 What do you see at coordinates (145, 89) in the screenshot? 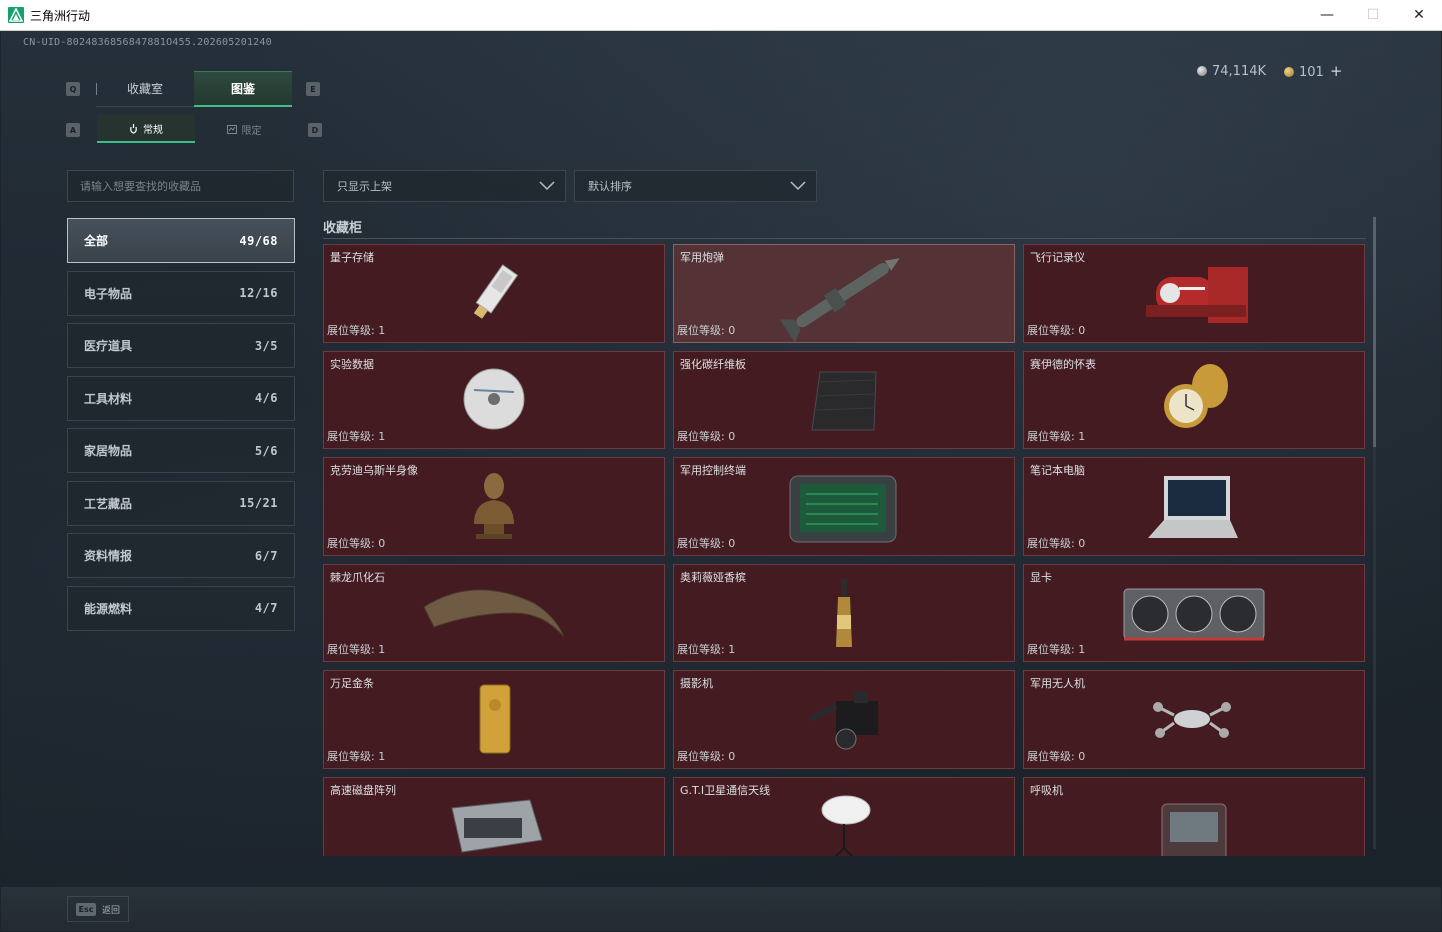
I see `tab-collection-room: 收藏室` at bounding box center [145, 89].